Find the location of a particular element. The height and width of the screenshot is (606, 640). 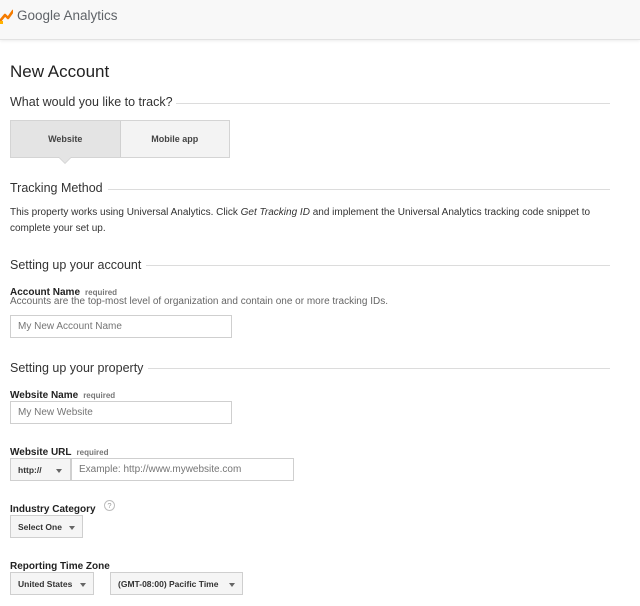

account-name-input is located at coordinates (121, 326).